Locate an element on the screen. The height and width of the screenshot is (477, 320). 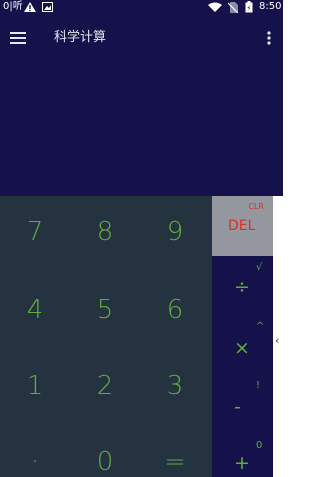
divide-button: ÷ √ is located at coordinates (242, 286).